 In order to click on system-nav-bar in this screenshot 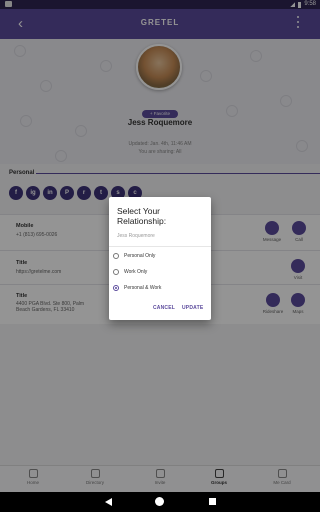, I will do `click(160, 502)`.